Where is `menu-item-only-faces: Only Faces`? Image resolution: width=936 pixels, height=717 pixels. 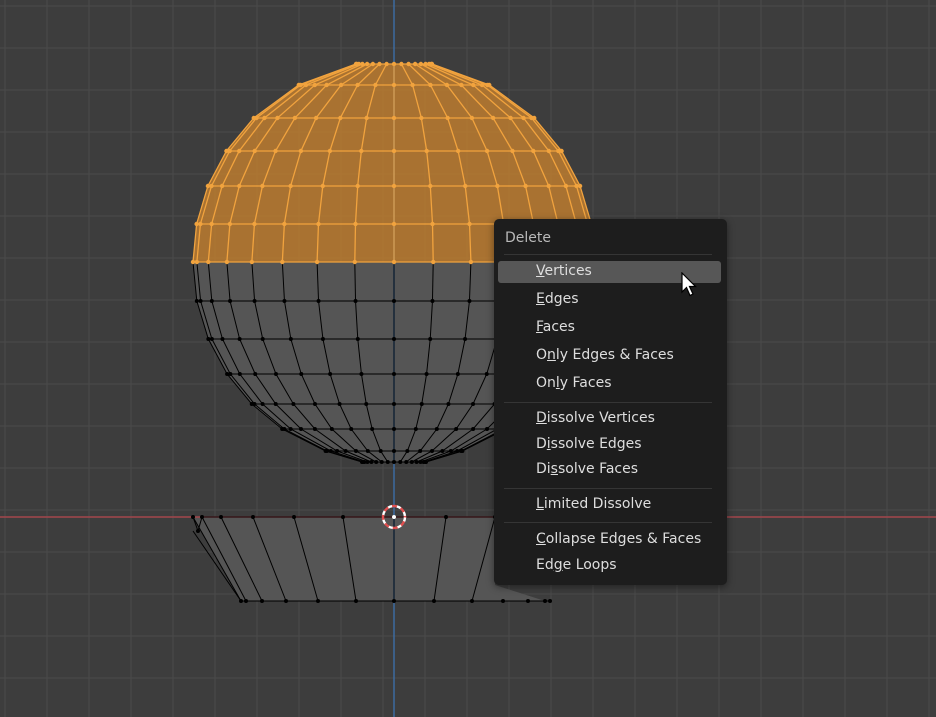
menu-item-only-faces: Only Faces is located at coordinates (609, 384).